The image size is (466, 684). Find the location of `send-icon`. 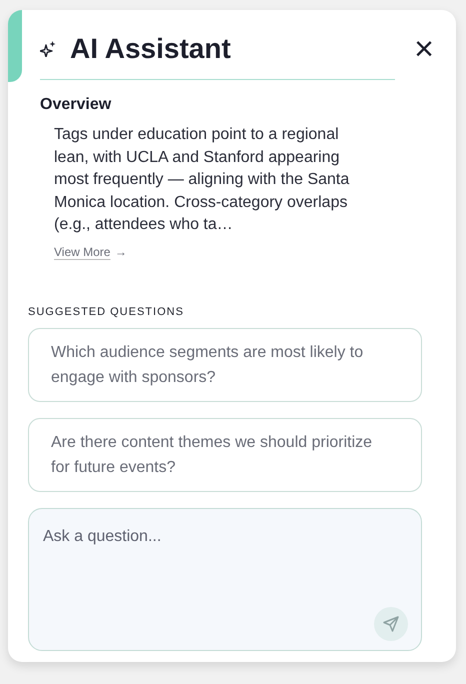

send-icon is located at coordinates (391, 624).